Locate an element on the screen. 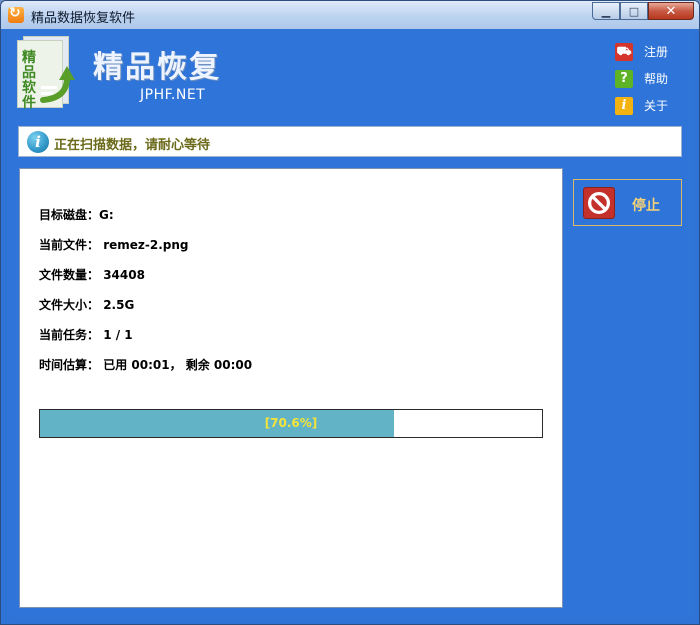 Image resolution: width=700 pixels, height=625 pixels. file-count-label: 文件数量： is located at coordinates (69, 275).